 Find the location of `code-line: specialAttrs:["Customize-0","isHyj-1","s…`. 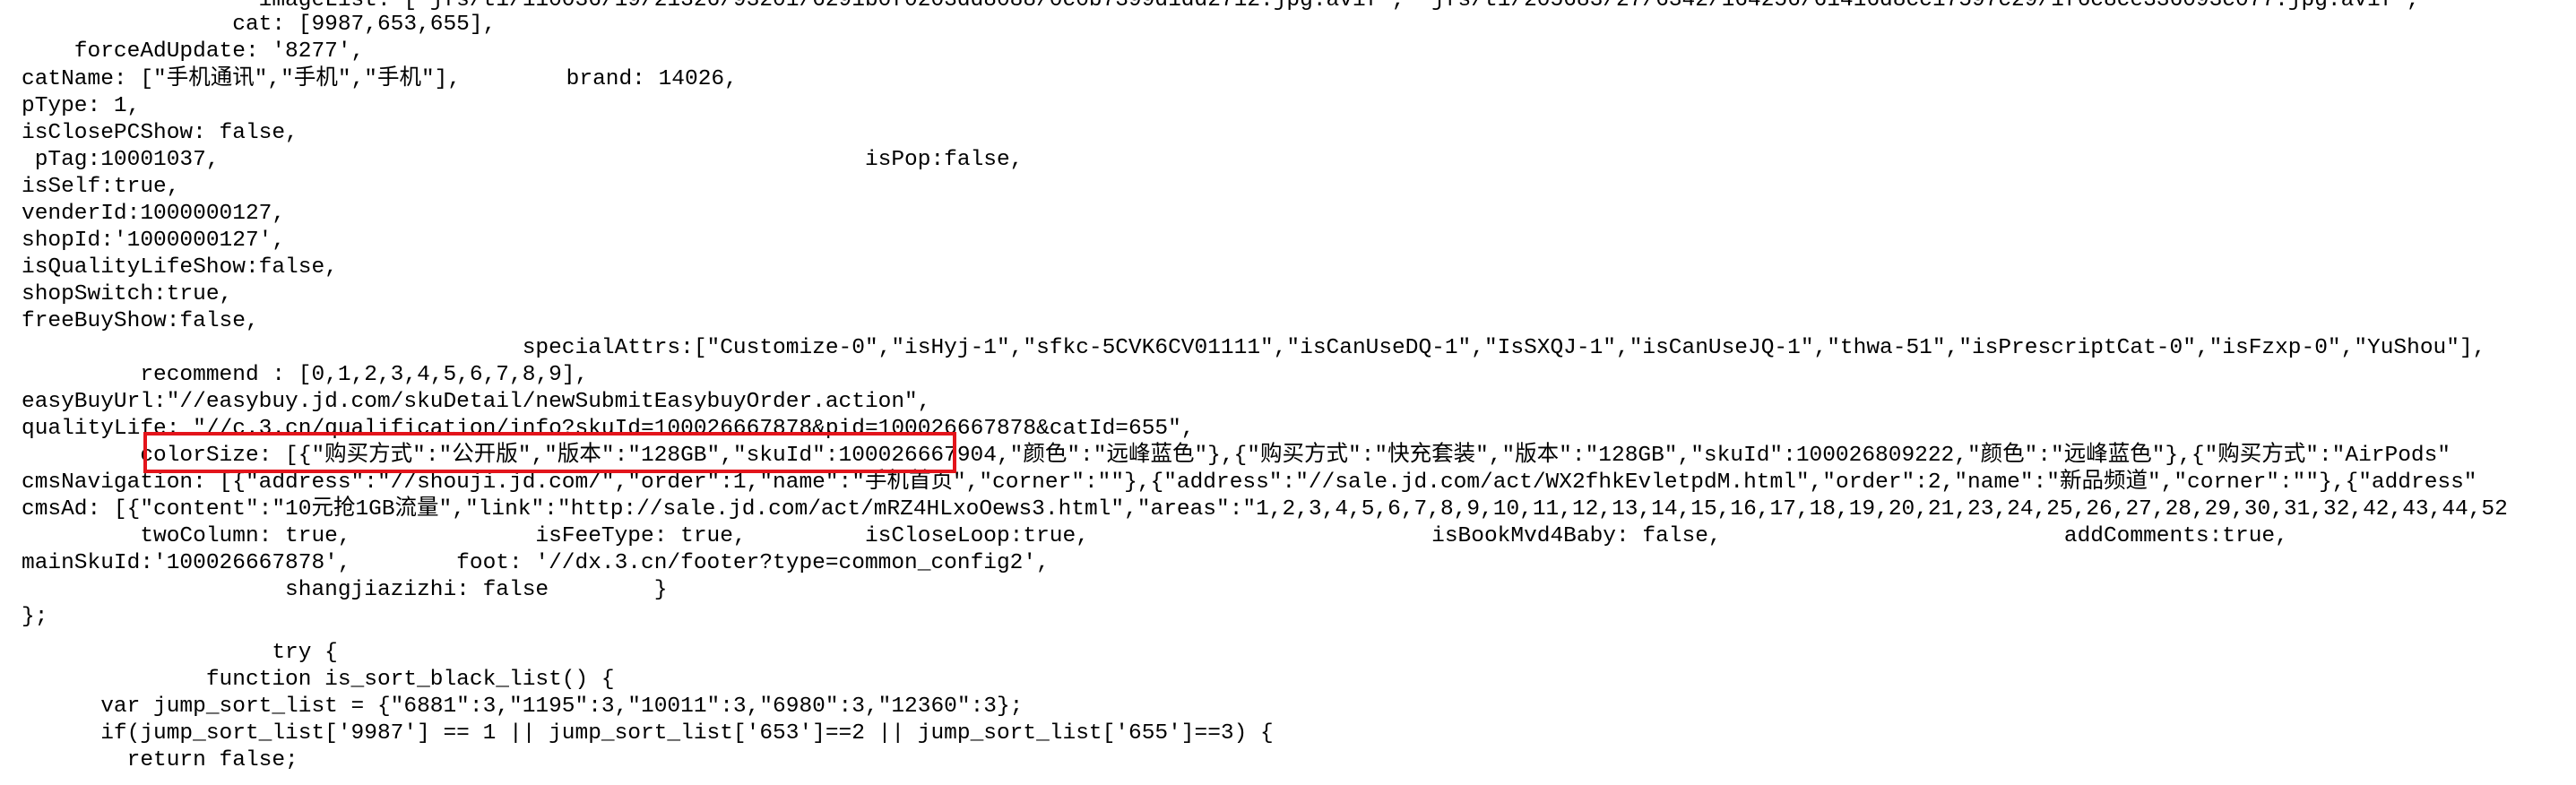

code-line: specialAttrs:["Customize-0","isHyj-1","s… is located at coordinates (1254, 348).